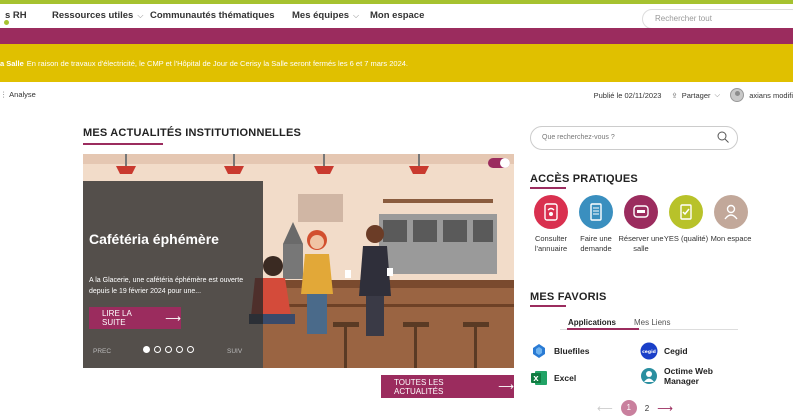 The height and width of the screenshot is (417, 793). I want to click on slide-indicators, so click(168, 349).